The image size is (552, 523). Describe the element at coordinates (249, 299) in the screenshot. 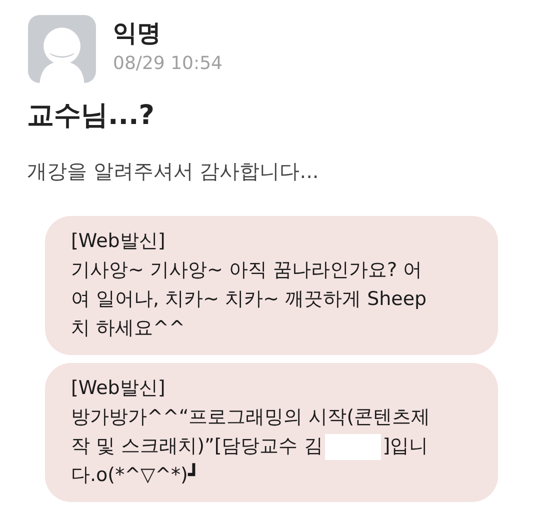

I see `message-text: 여 일어나, 치카~ 치카~ 깨끗하게 Sheep` at that location.